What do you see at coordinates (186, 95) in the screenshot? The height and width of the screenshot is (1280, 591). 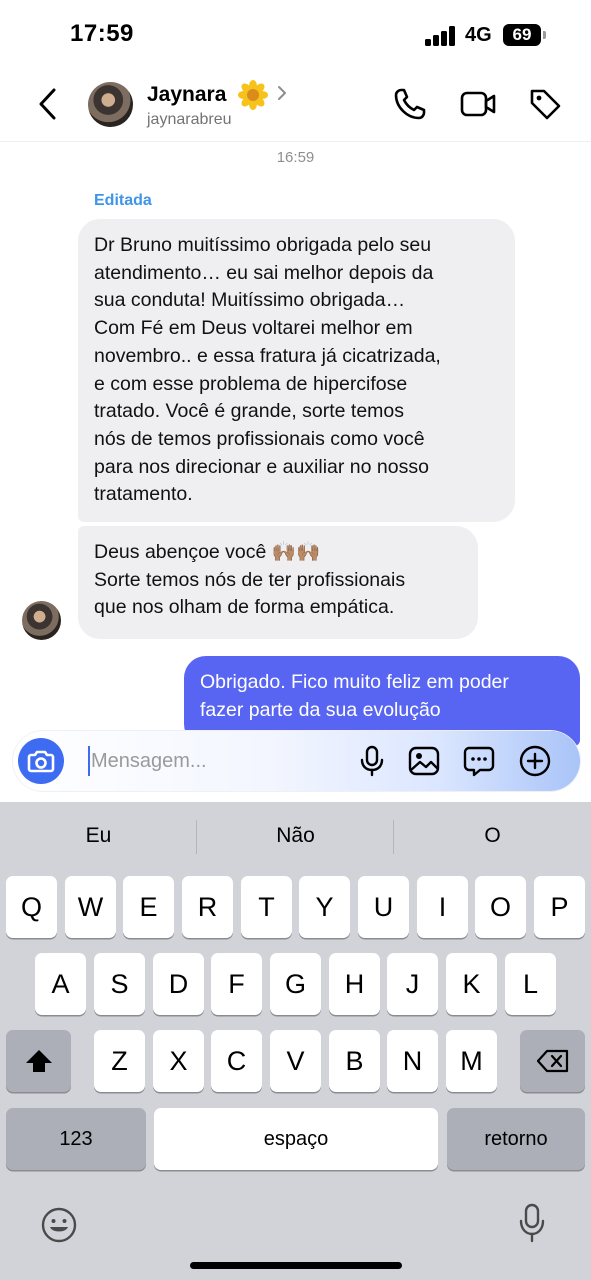 I see `contact-name: Jaynara` at bounding box center [186, 95].